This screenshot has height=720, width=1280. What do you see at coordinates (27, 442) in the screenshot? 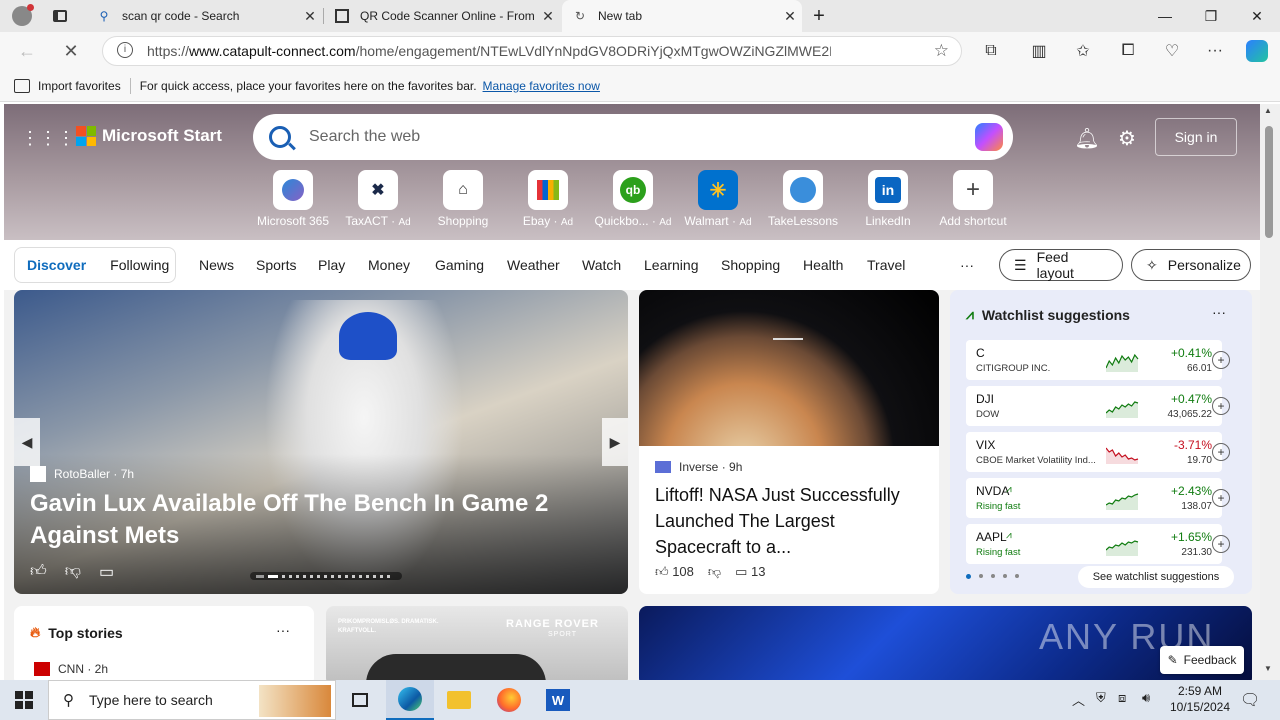
I see `carousel-prev-button: ◀` at bounding box center [27, 442].